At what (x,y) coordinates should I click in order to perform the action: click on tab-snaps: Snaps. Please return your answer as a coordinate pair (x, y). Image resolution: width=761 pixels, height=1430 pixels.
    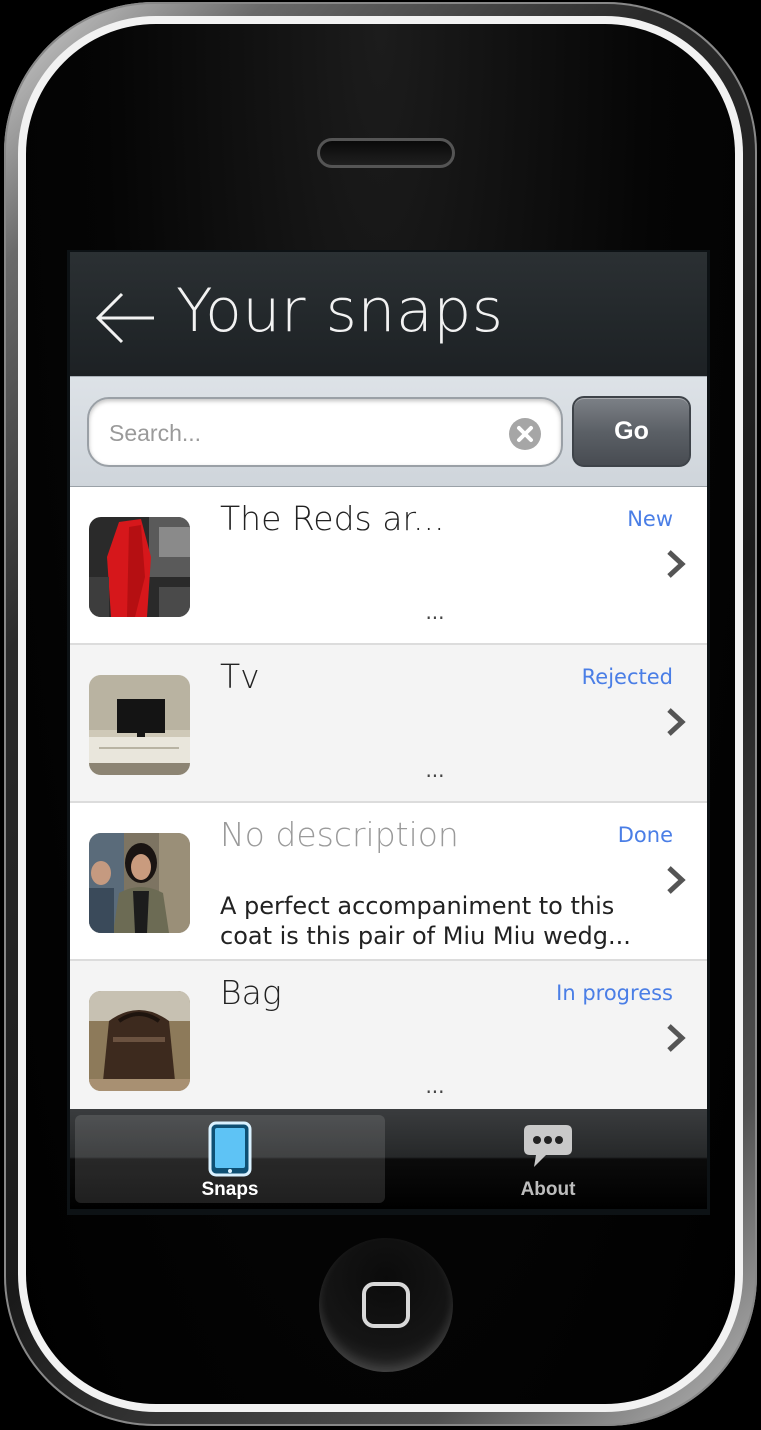
    Looking at the image, I should click on (230, 1159).